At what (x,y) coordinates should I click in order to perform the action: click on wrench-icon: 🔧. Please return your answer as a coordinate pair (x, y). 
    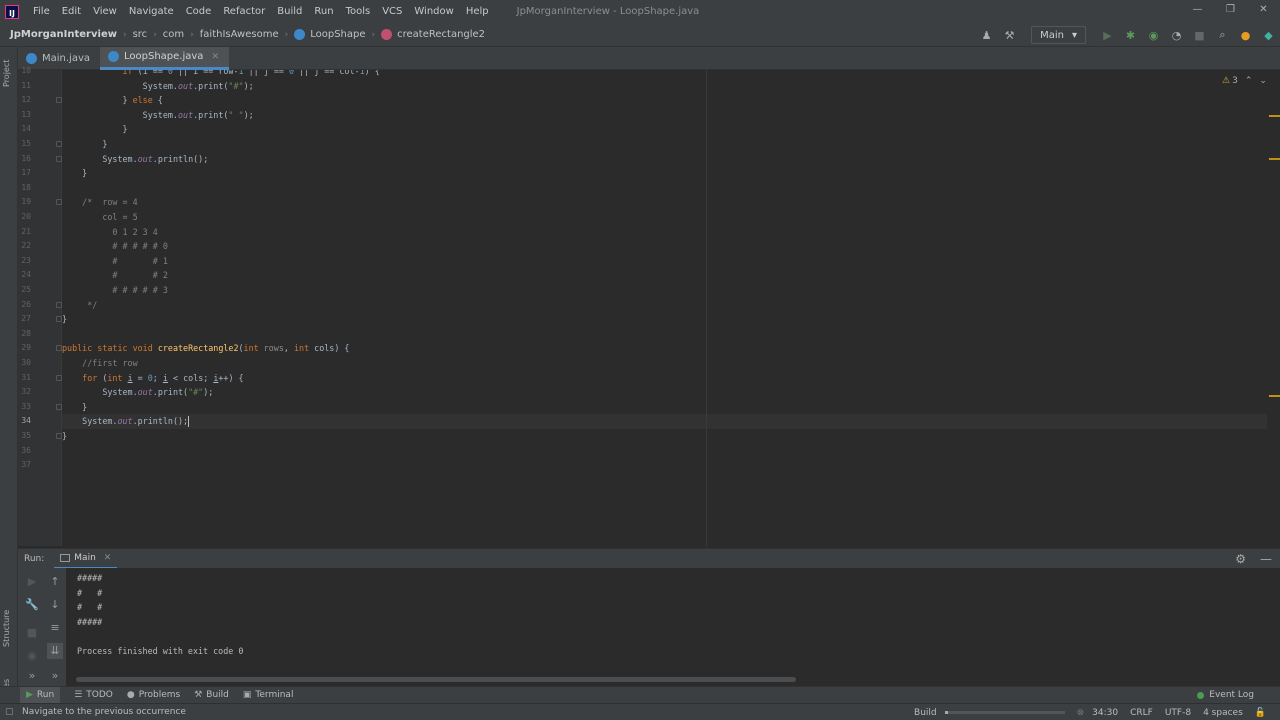
    Looking at the image, I should click on (32, 605).